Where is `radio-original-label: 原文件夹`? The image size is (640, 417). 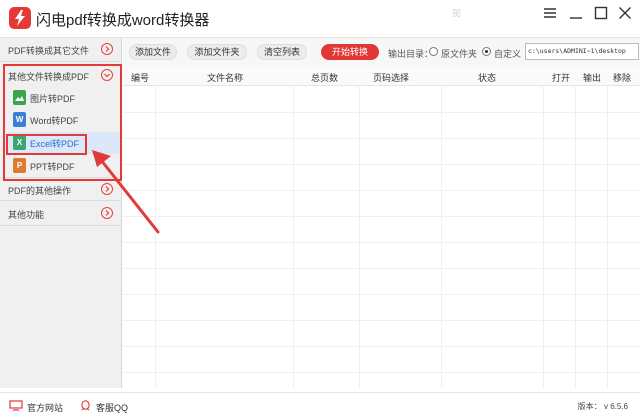 radio-original-label: 原文件夹 is located at coordinates (459, 54).